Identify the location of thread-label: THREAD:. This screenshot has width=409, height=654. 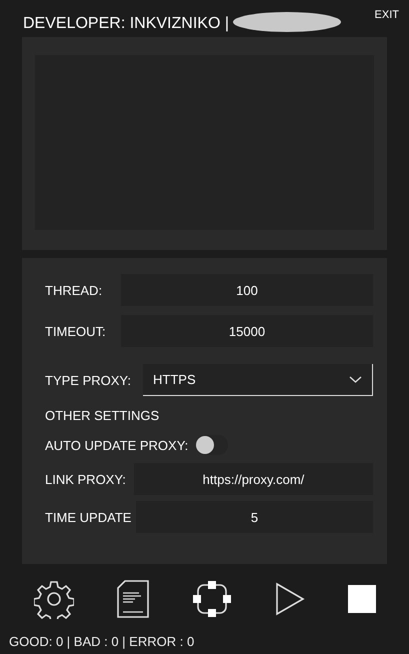
(74, 290).